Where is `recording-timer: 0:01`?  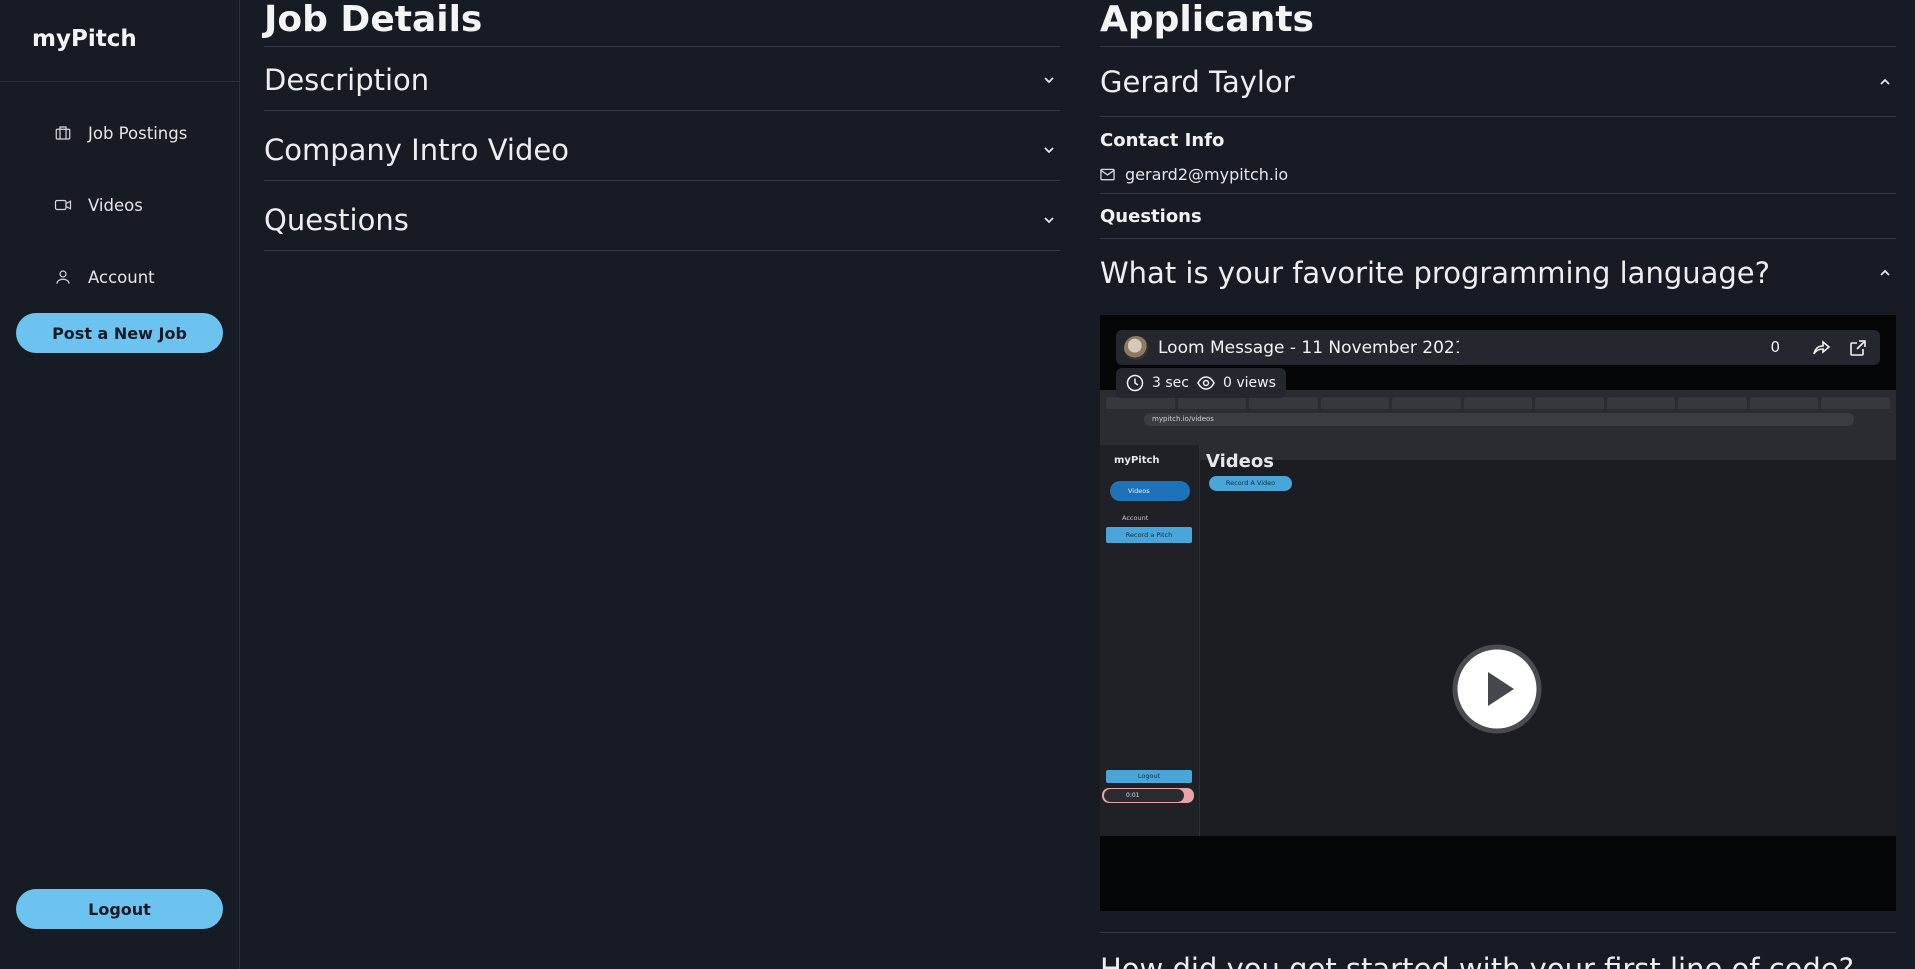 recording-timer: 0:01 is located at coordinates (1144, 795).